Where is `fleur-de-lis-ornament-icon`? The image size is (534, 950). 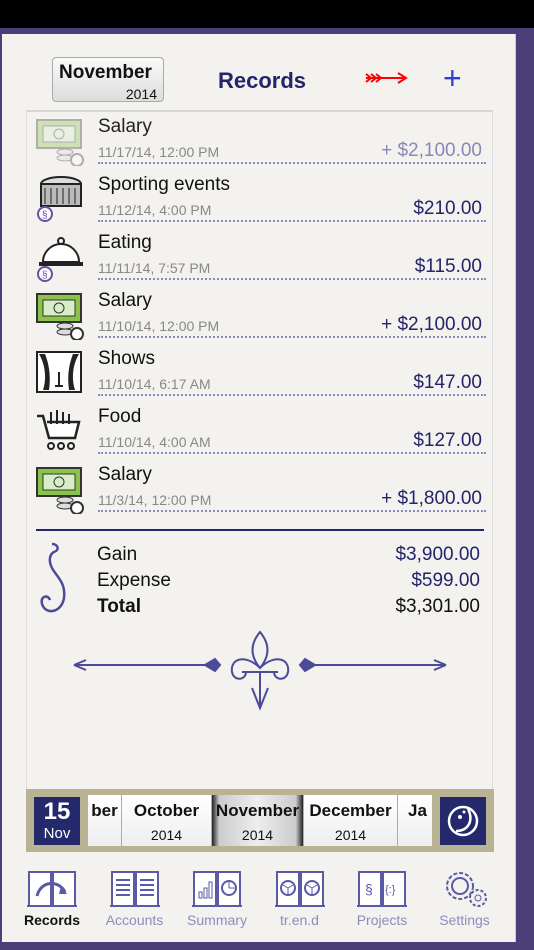
fleur-de-lis-ornament-icon is located at coordinates (260, 670).